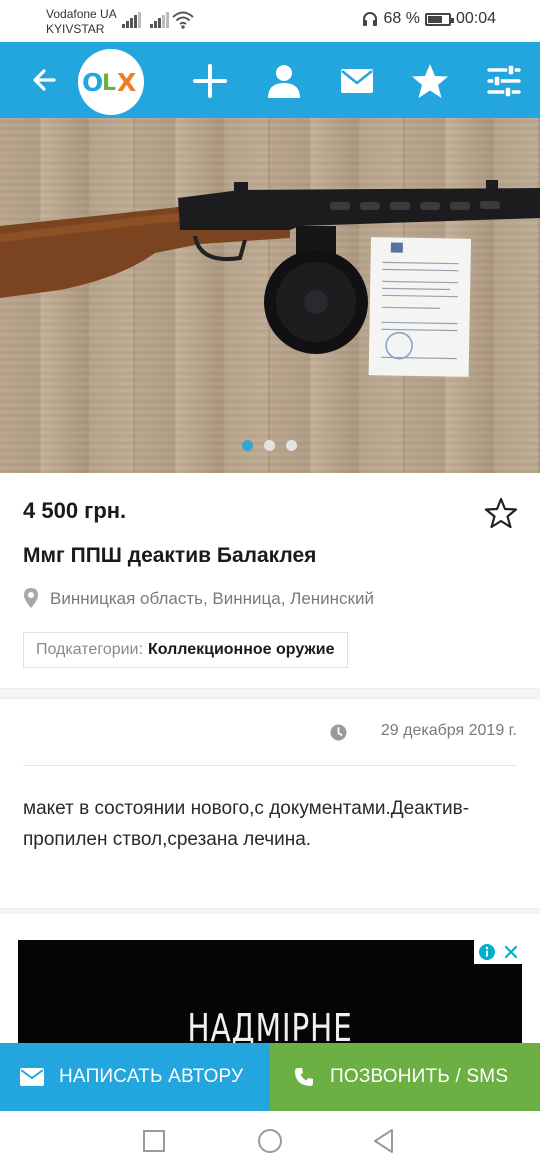  I want to click on phone-icon, so click(304, 1077).